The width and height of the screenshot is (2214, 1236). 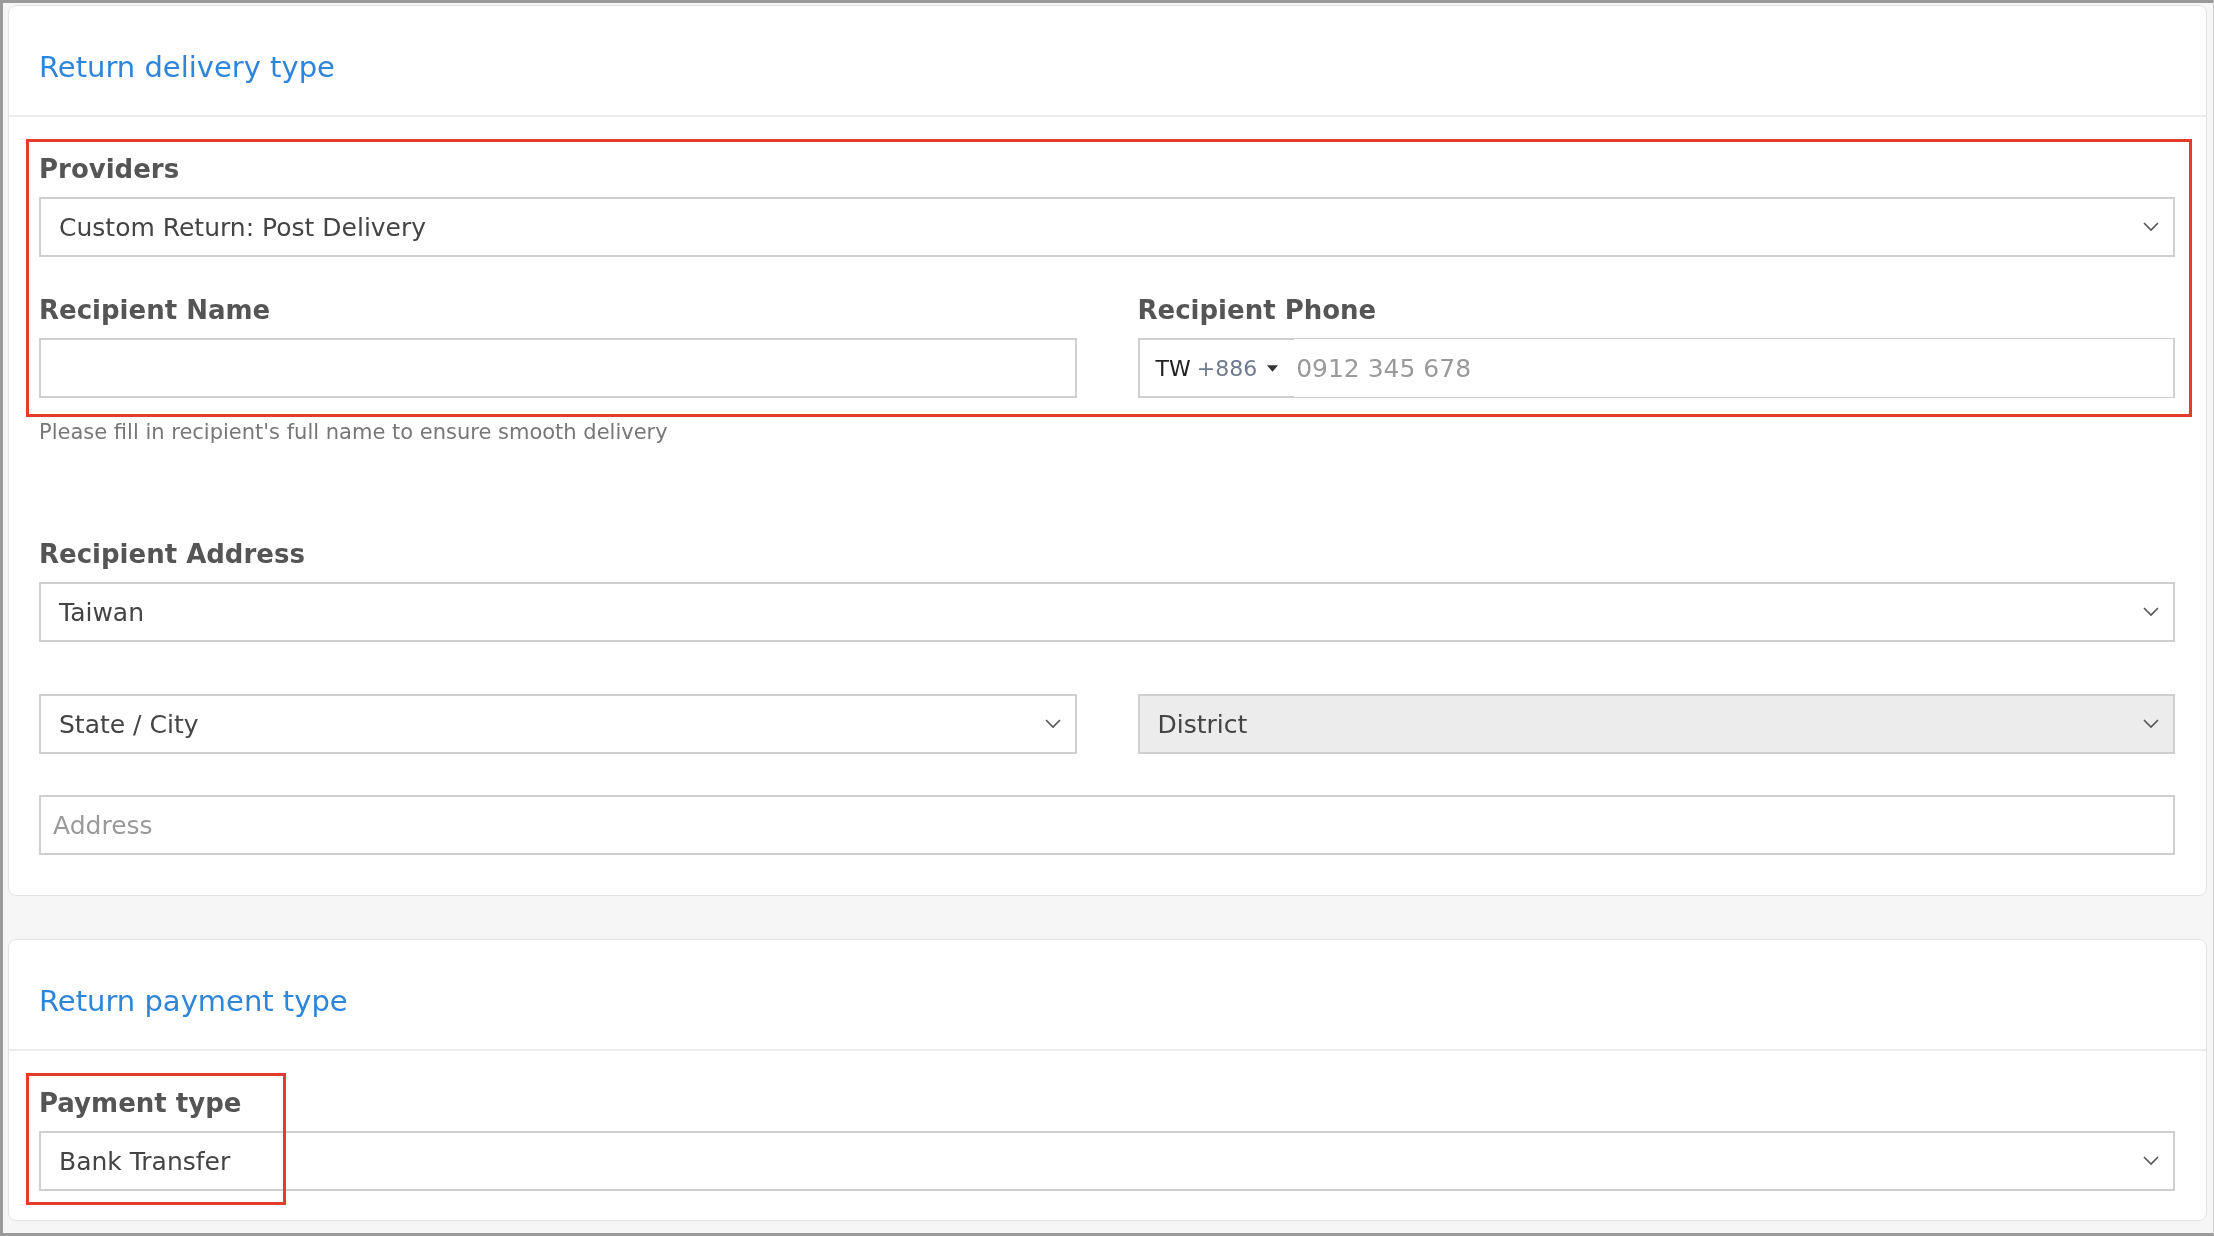 What do you see at coordinates (141, 1103) in the screenshot?
I see `field-label: Payment type` at bounding box center [141, 1103].